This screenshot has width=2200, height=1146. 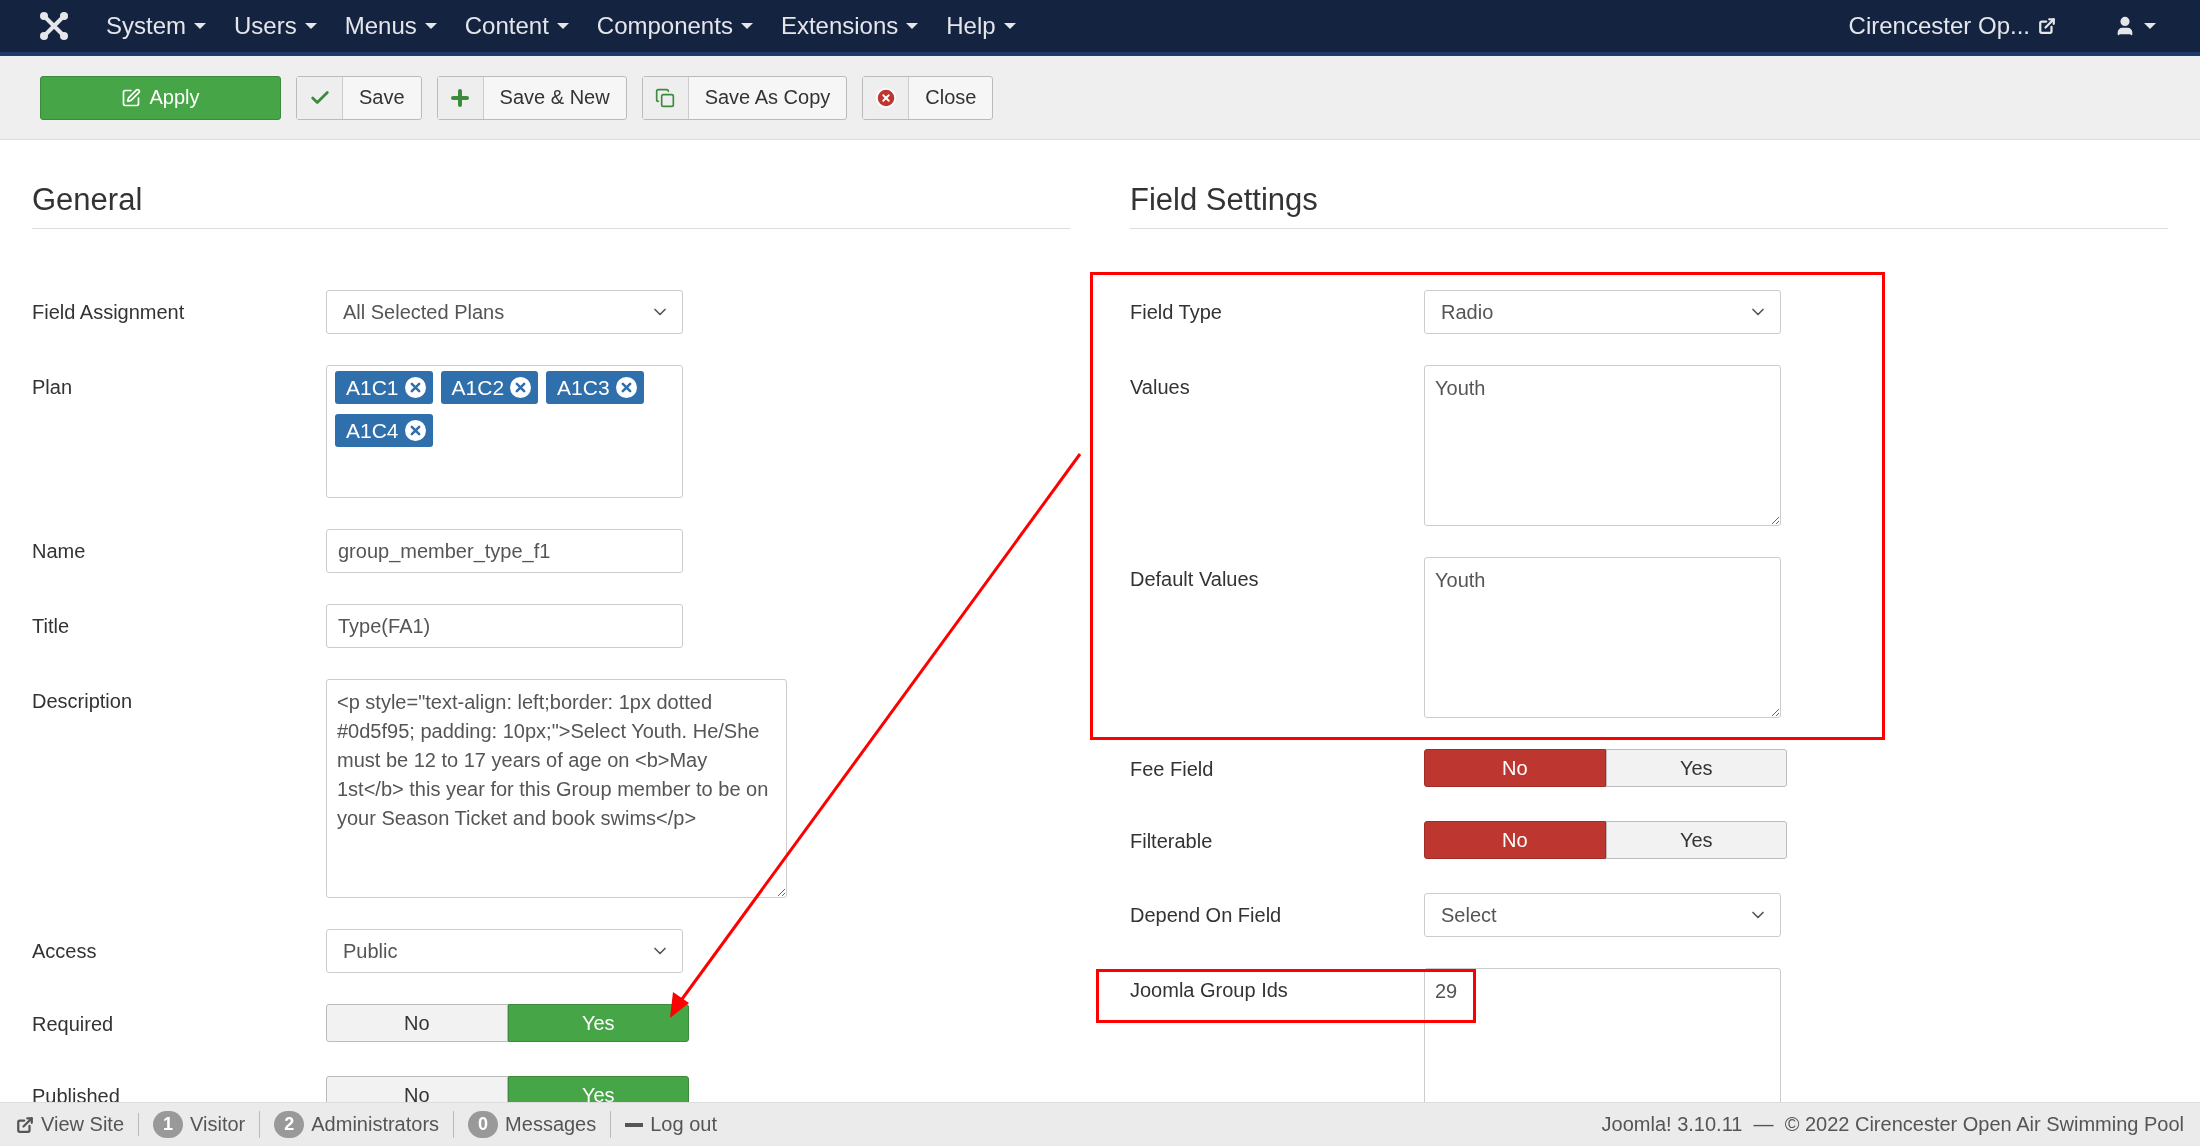 What do you see at coordinates (51, 626) in the screenshot?
I see `field-label: Title` at bounding box center [51, 626].